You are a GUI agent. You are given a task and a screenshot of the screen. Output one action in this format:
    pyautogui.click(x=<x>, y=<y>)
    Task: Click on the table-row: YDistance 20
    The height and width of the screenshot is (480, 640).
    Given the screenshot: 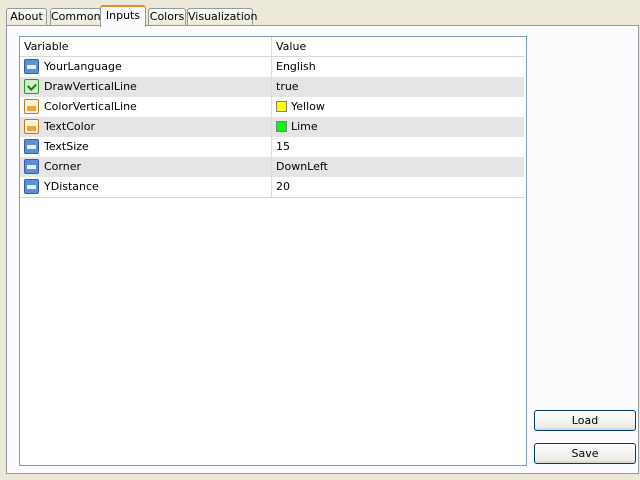 What is the action you would take?
    pyautogui.click(x=272, y=187)
    